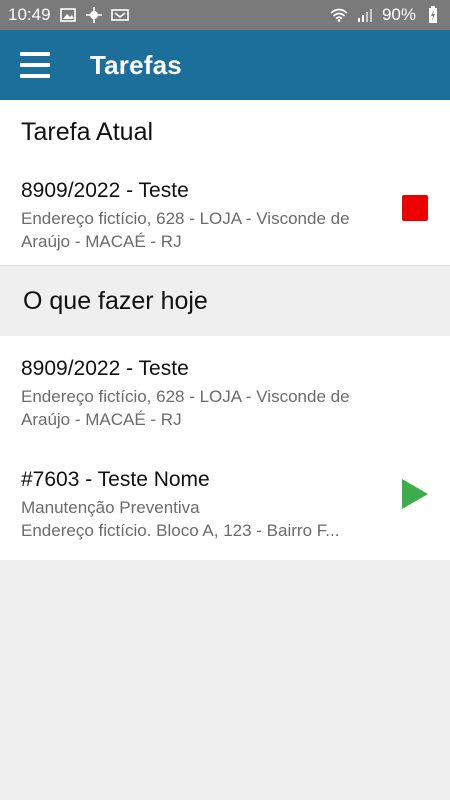 Image resolution: width=450 pixels, height=800 pixels. Describe the element at coordinates (94, 15) in the screenshot. I see `gps-icon` at that location.